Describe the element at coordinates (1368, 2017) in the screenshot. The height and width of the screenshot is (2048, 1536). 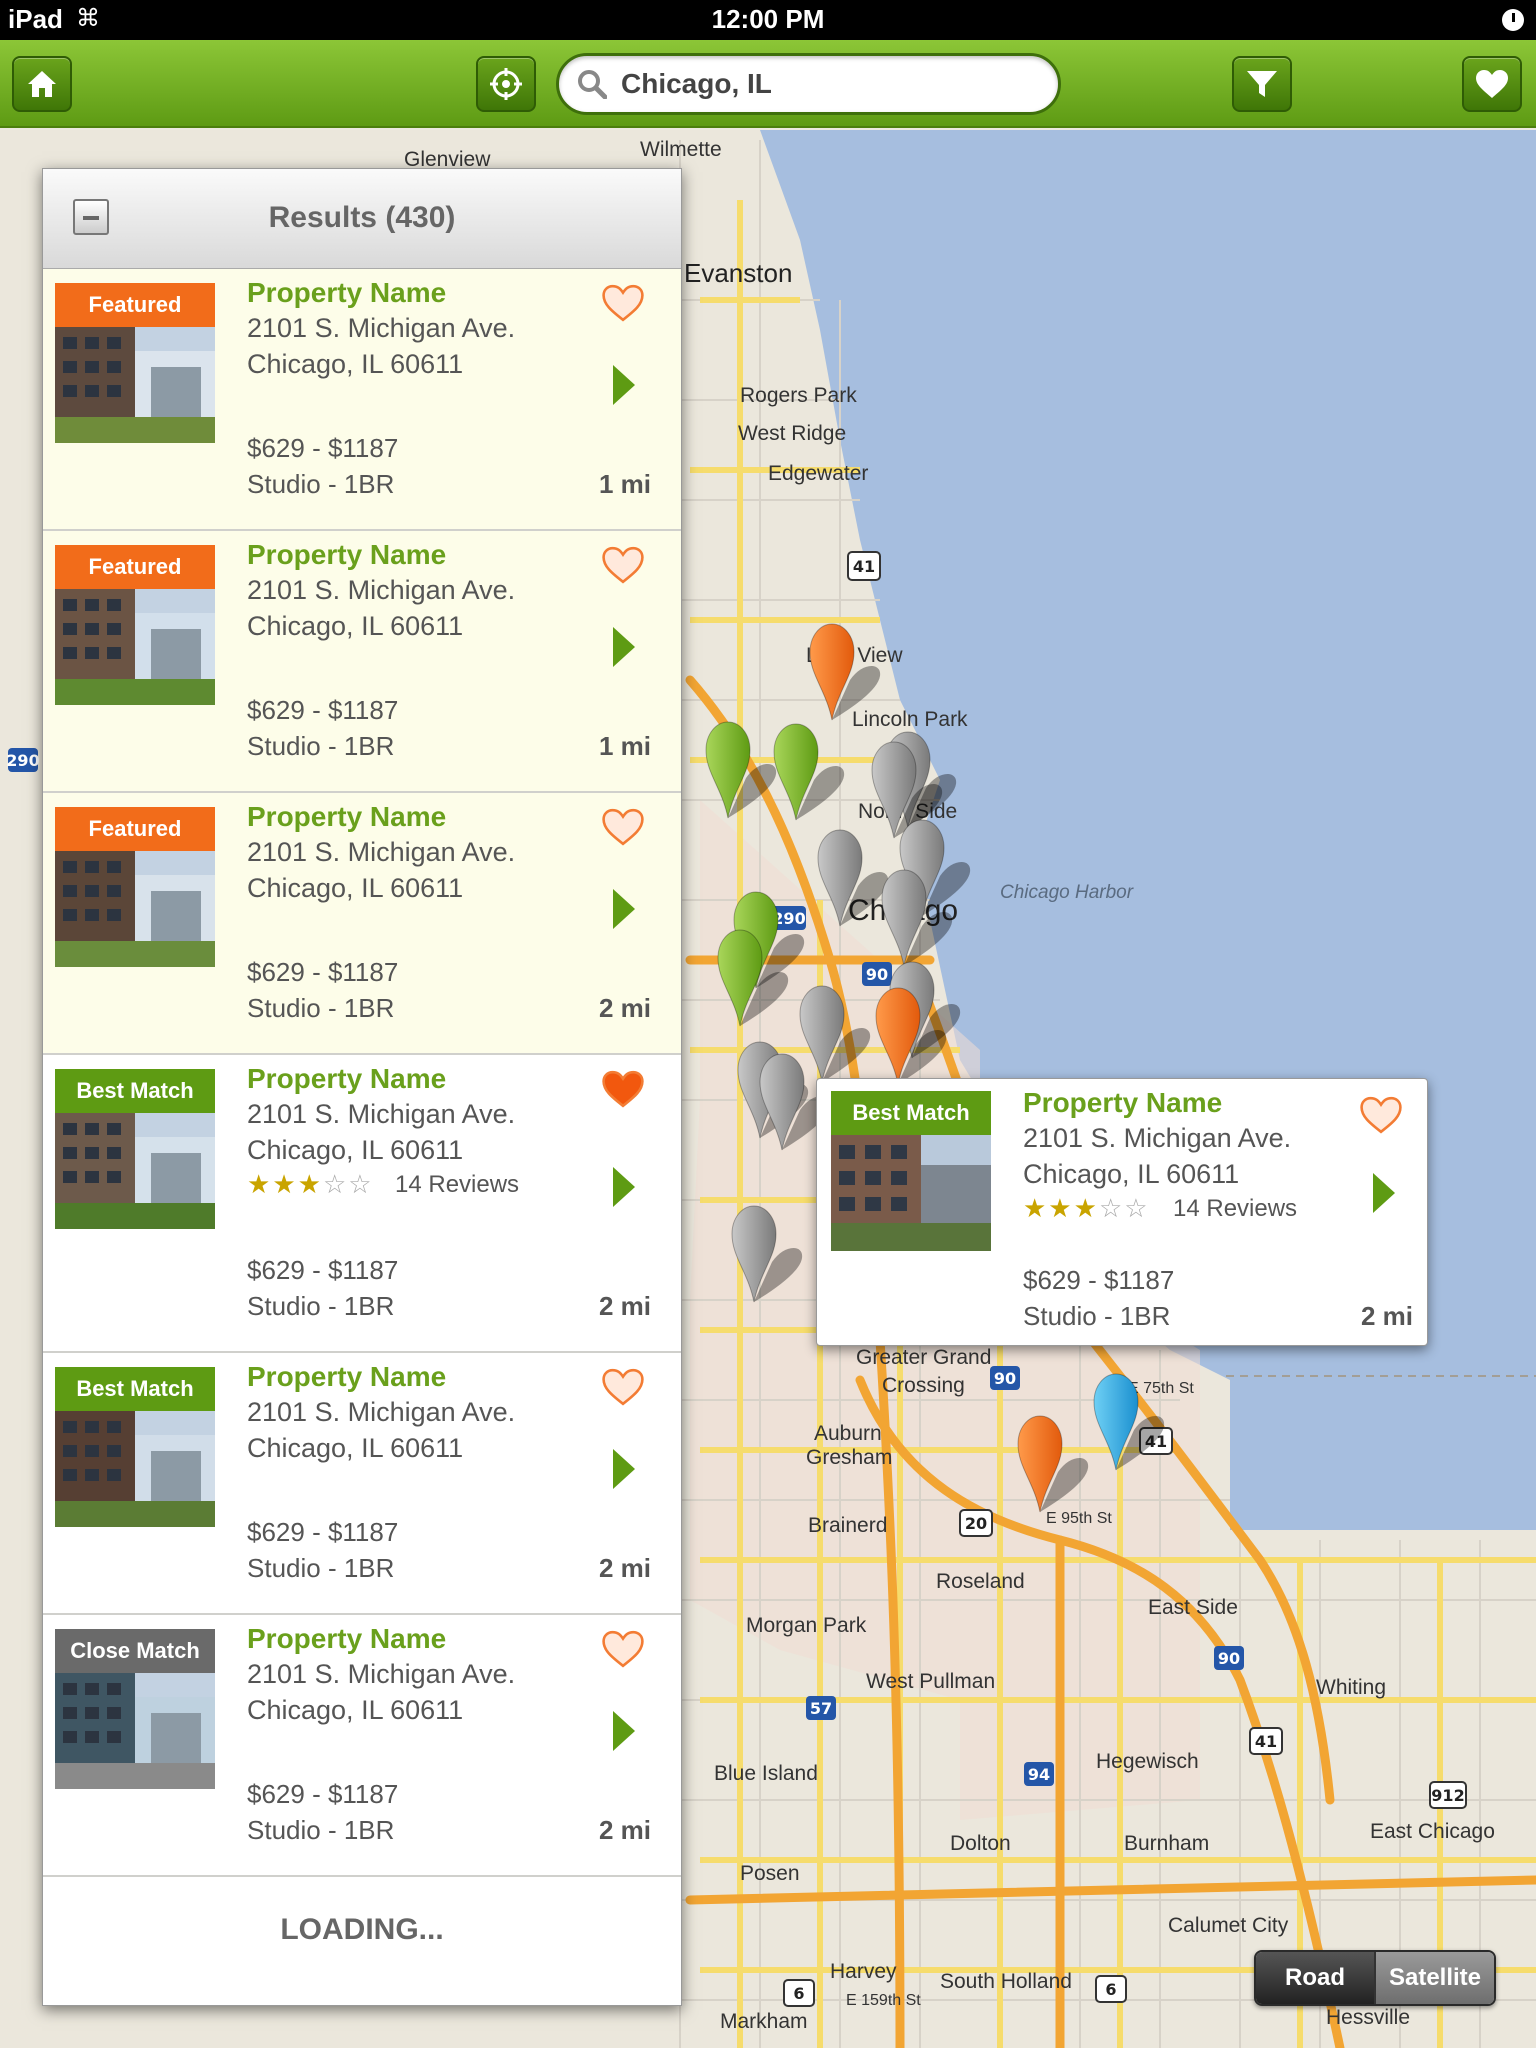
I see `map-label: Hessville` at that location.